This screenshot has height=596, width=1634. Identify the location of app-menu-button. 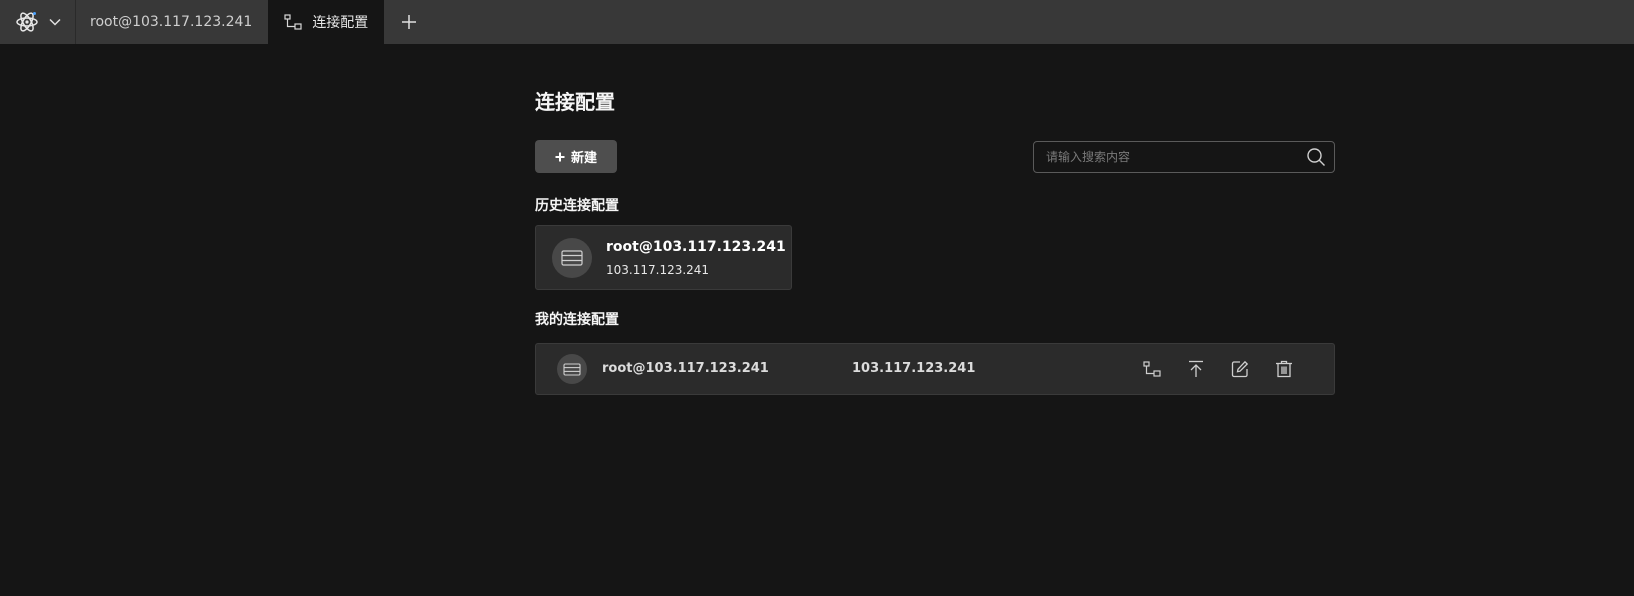
(38, 22).